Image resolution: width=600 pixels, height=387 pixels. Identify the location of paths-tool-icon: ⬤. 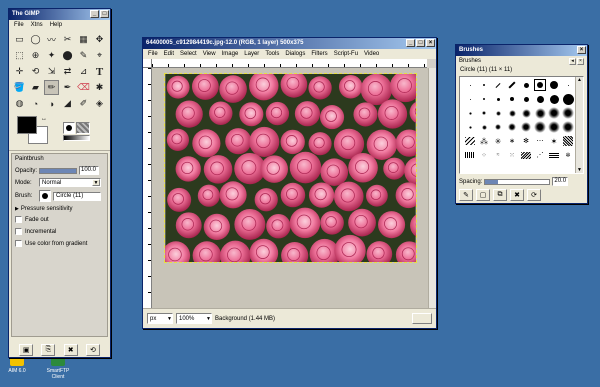
(67, 55).